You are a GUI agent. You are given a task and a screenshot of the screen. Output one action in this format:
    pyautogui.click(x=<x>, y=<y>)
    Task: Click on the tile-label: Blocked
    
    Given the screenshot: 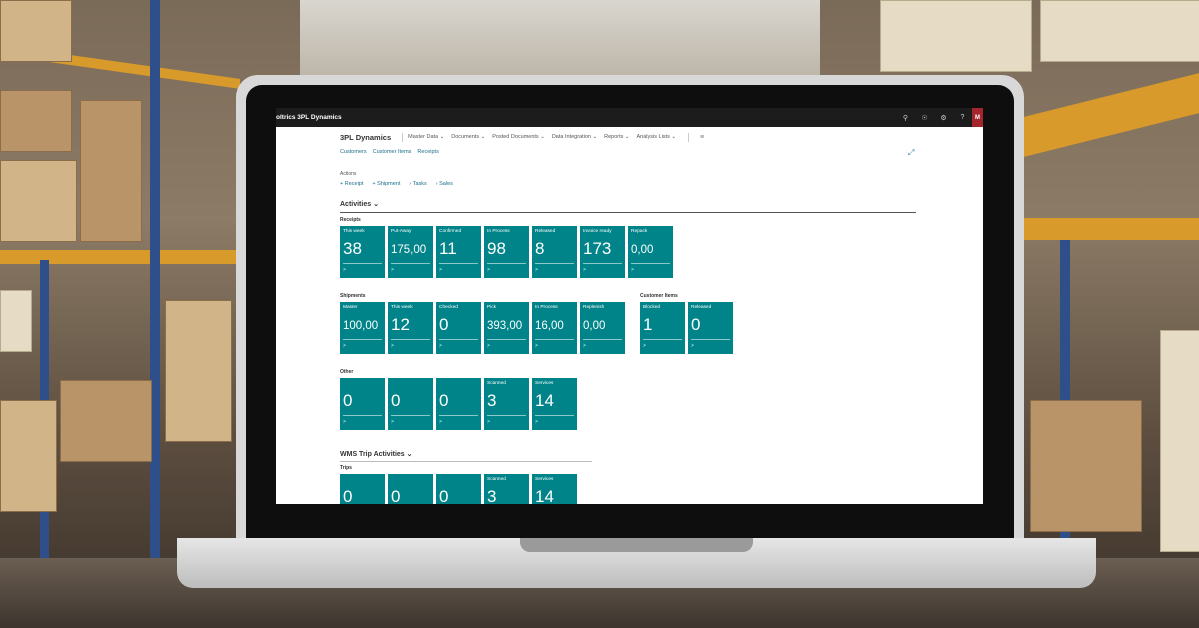 What is the action you would take?
    pyautogui.click(x=652, y=307)
    